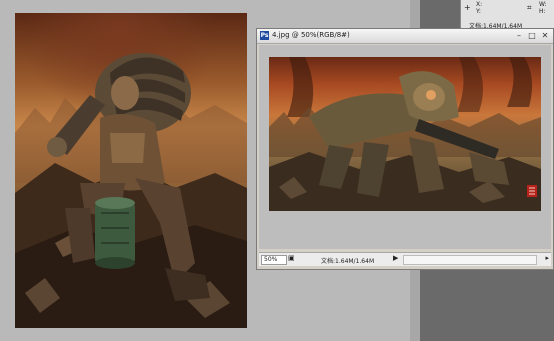  I want to click on crosshair-icon: +, so click(467, 7).